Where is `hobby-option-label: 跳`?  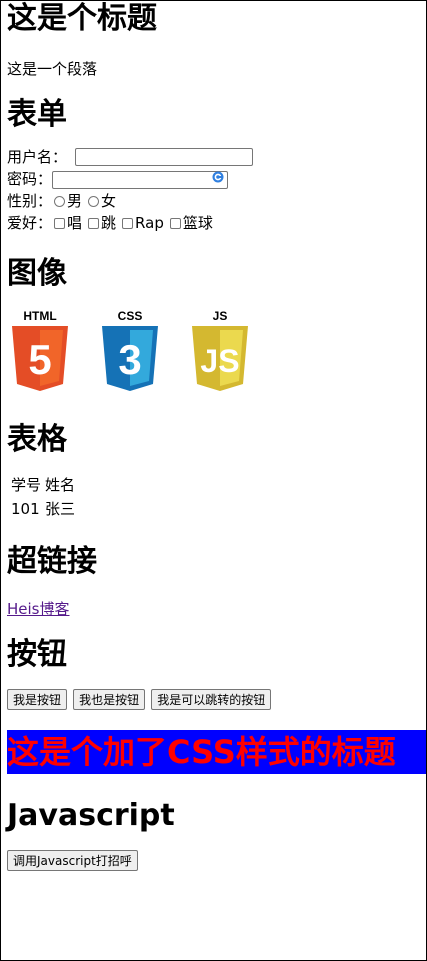
hobby-option-label: 跳 is located at coordinates (109, 223).